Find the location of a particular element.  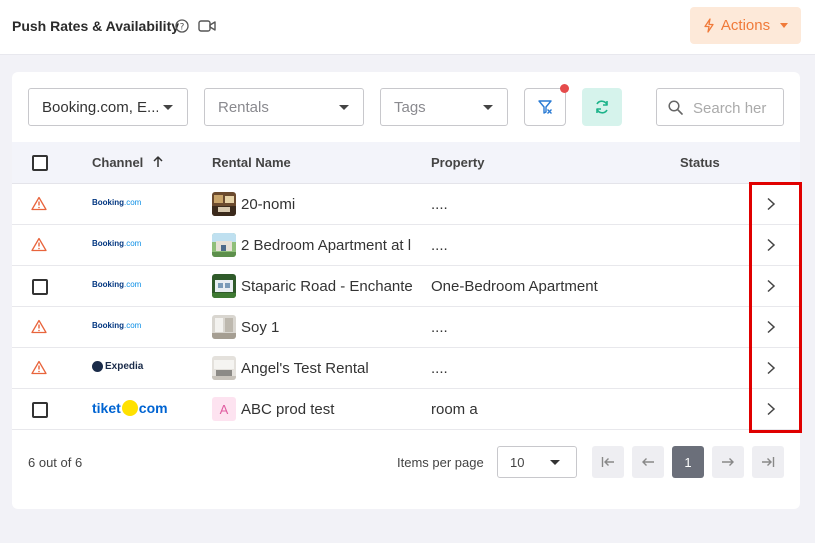

results-count: 6 out of 6 is located at coordinates (55, 462).